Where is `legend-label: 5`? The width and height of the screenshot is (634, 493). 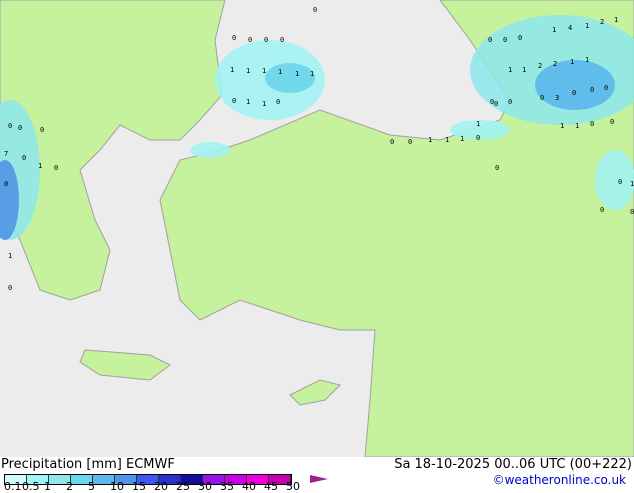 legend-label: 5 is located at coordinates (91, 486).